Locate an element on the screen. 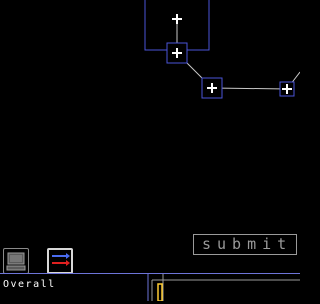 The image size is (320, 304). link-line is located at coordinates (249, 88).